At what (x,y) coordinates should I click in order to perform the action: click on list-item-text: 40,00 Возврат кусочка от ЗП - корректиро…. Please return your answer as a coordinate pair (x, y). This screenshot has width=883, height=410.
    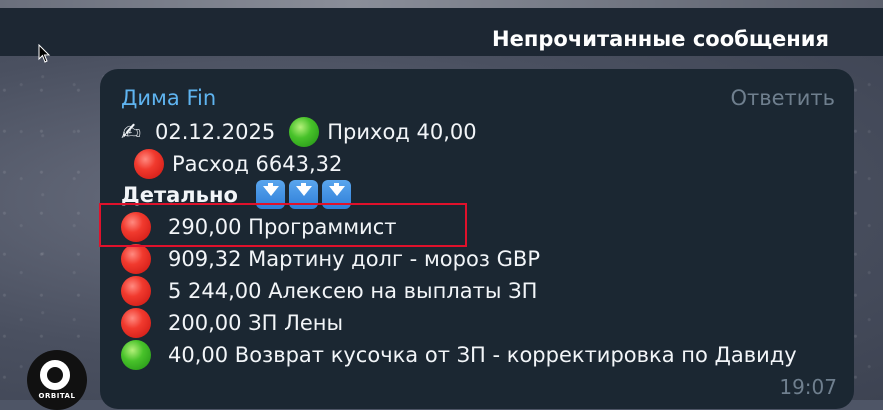
    Looking at the image, I should click on (482, 355).